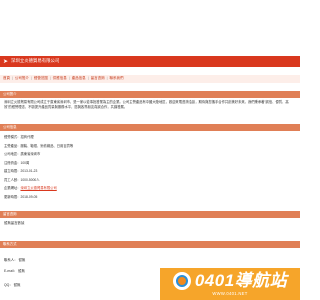 The width and height of the screenshot is (320, 300). What do you see at coordinates (150, 244) in the screenshot?
I see `section-head-contact: 聯系方式` at bounding box center [150, 244].